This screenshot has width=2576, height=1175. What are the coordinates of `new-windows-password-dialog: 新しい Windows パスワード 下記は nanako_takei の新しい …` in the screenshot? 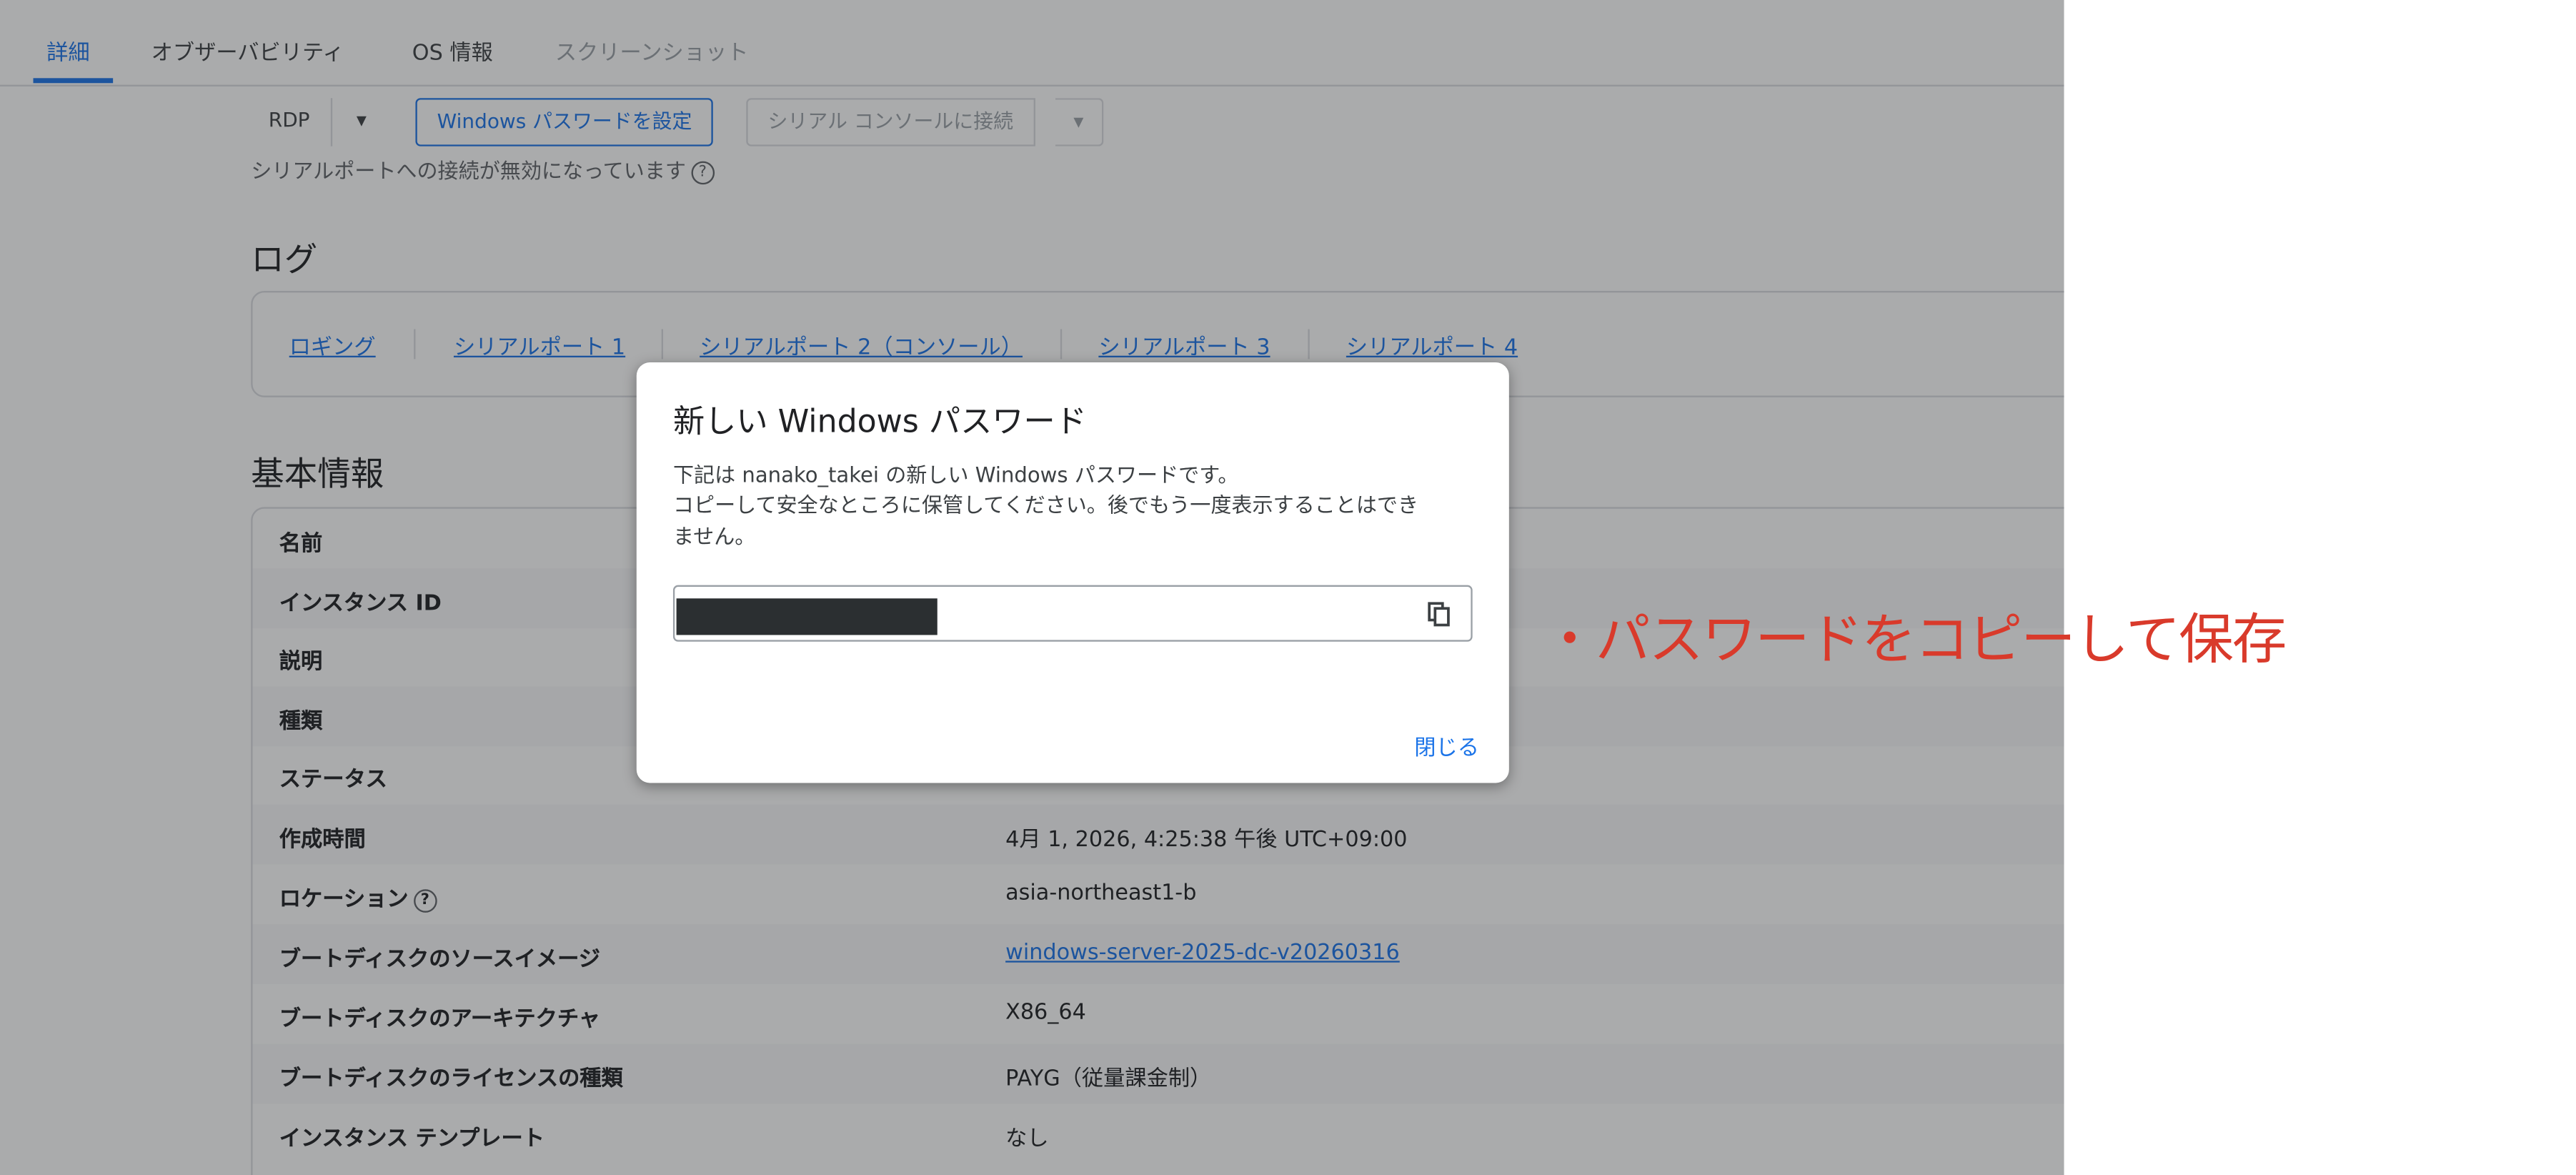 It's located at (1072, 572).